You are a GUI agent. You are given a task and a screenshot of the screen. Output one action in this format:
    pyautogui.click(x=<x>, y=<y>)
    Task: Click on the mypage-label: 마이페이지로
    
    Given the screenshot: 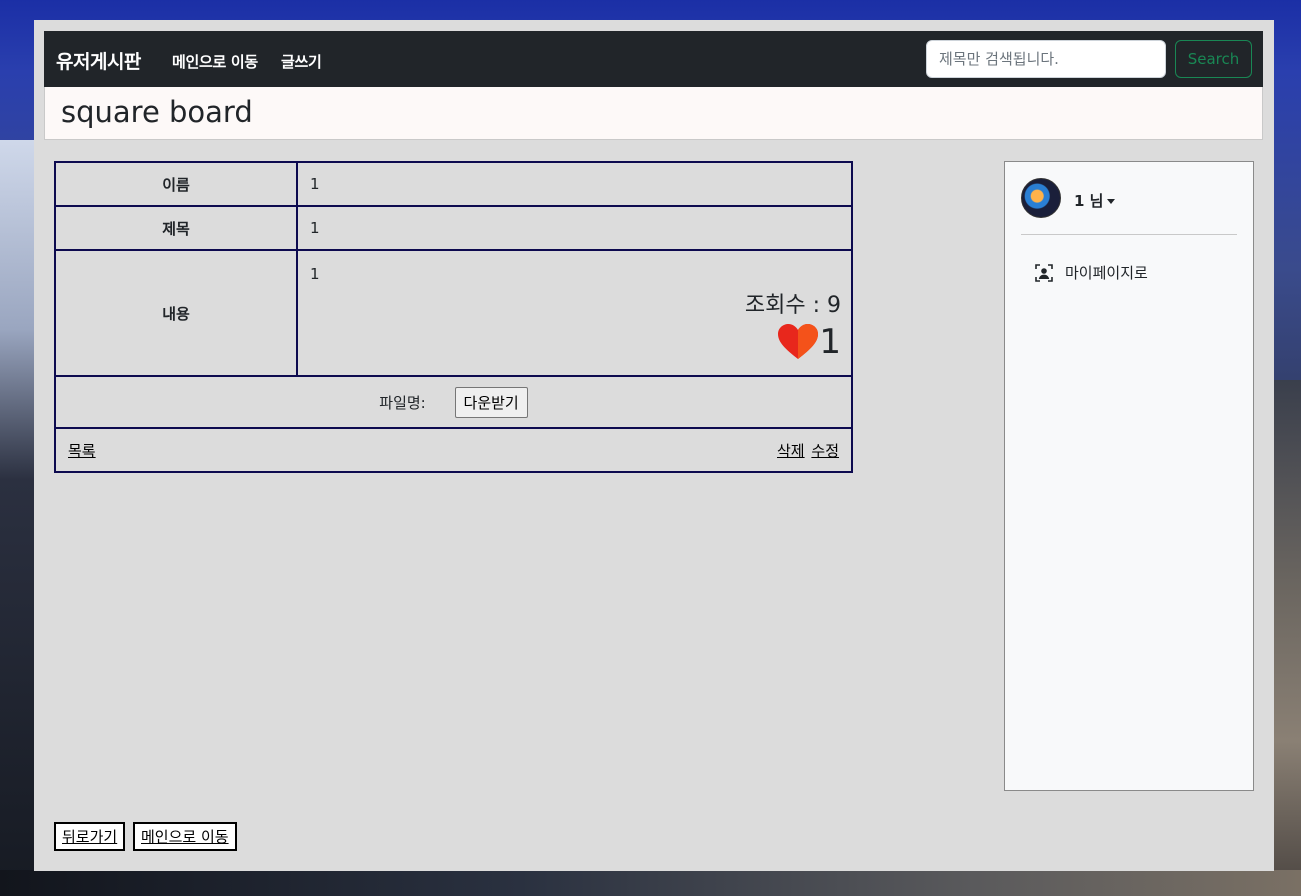 What is the action you would take?
    pyautogui.click(x=1106, y=273)
    